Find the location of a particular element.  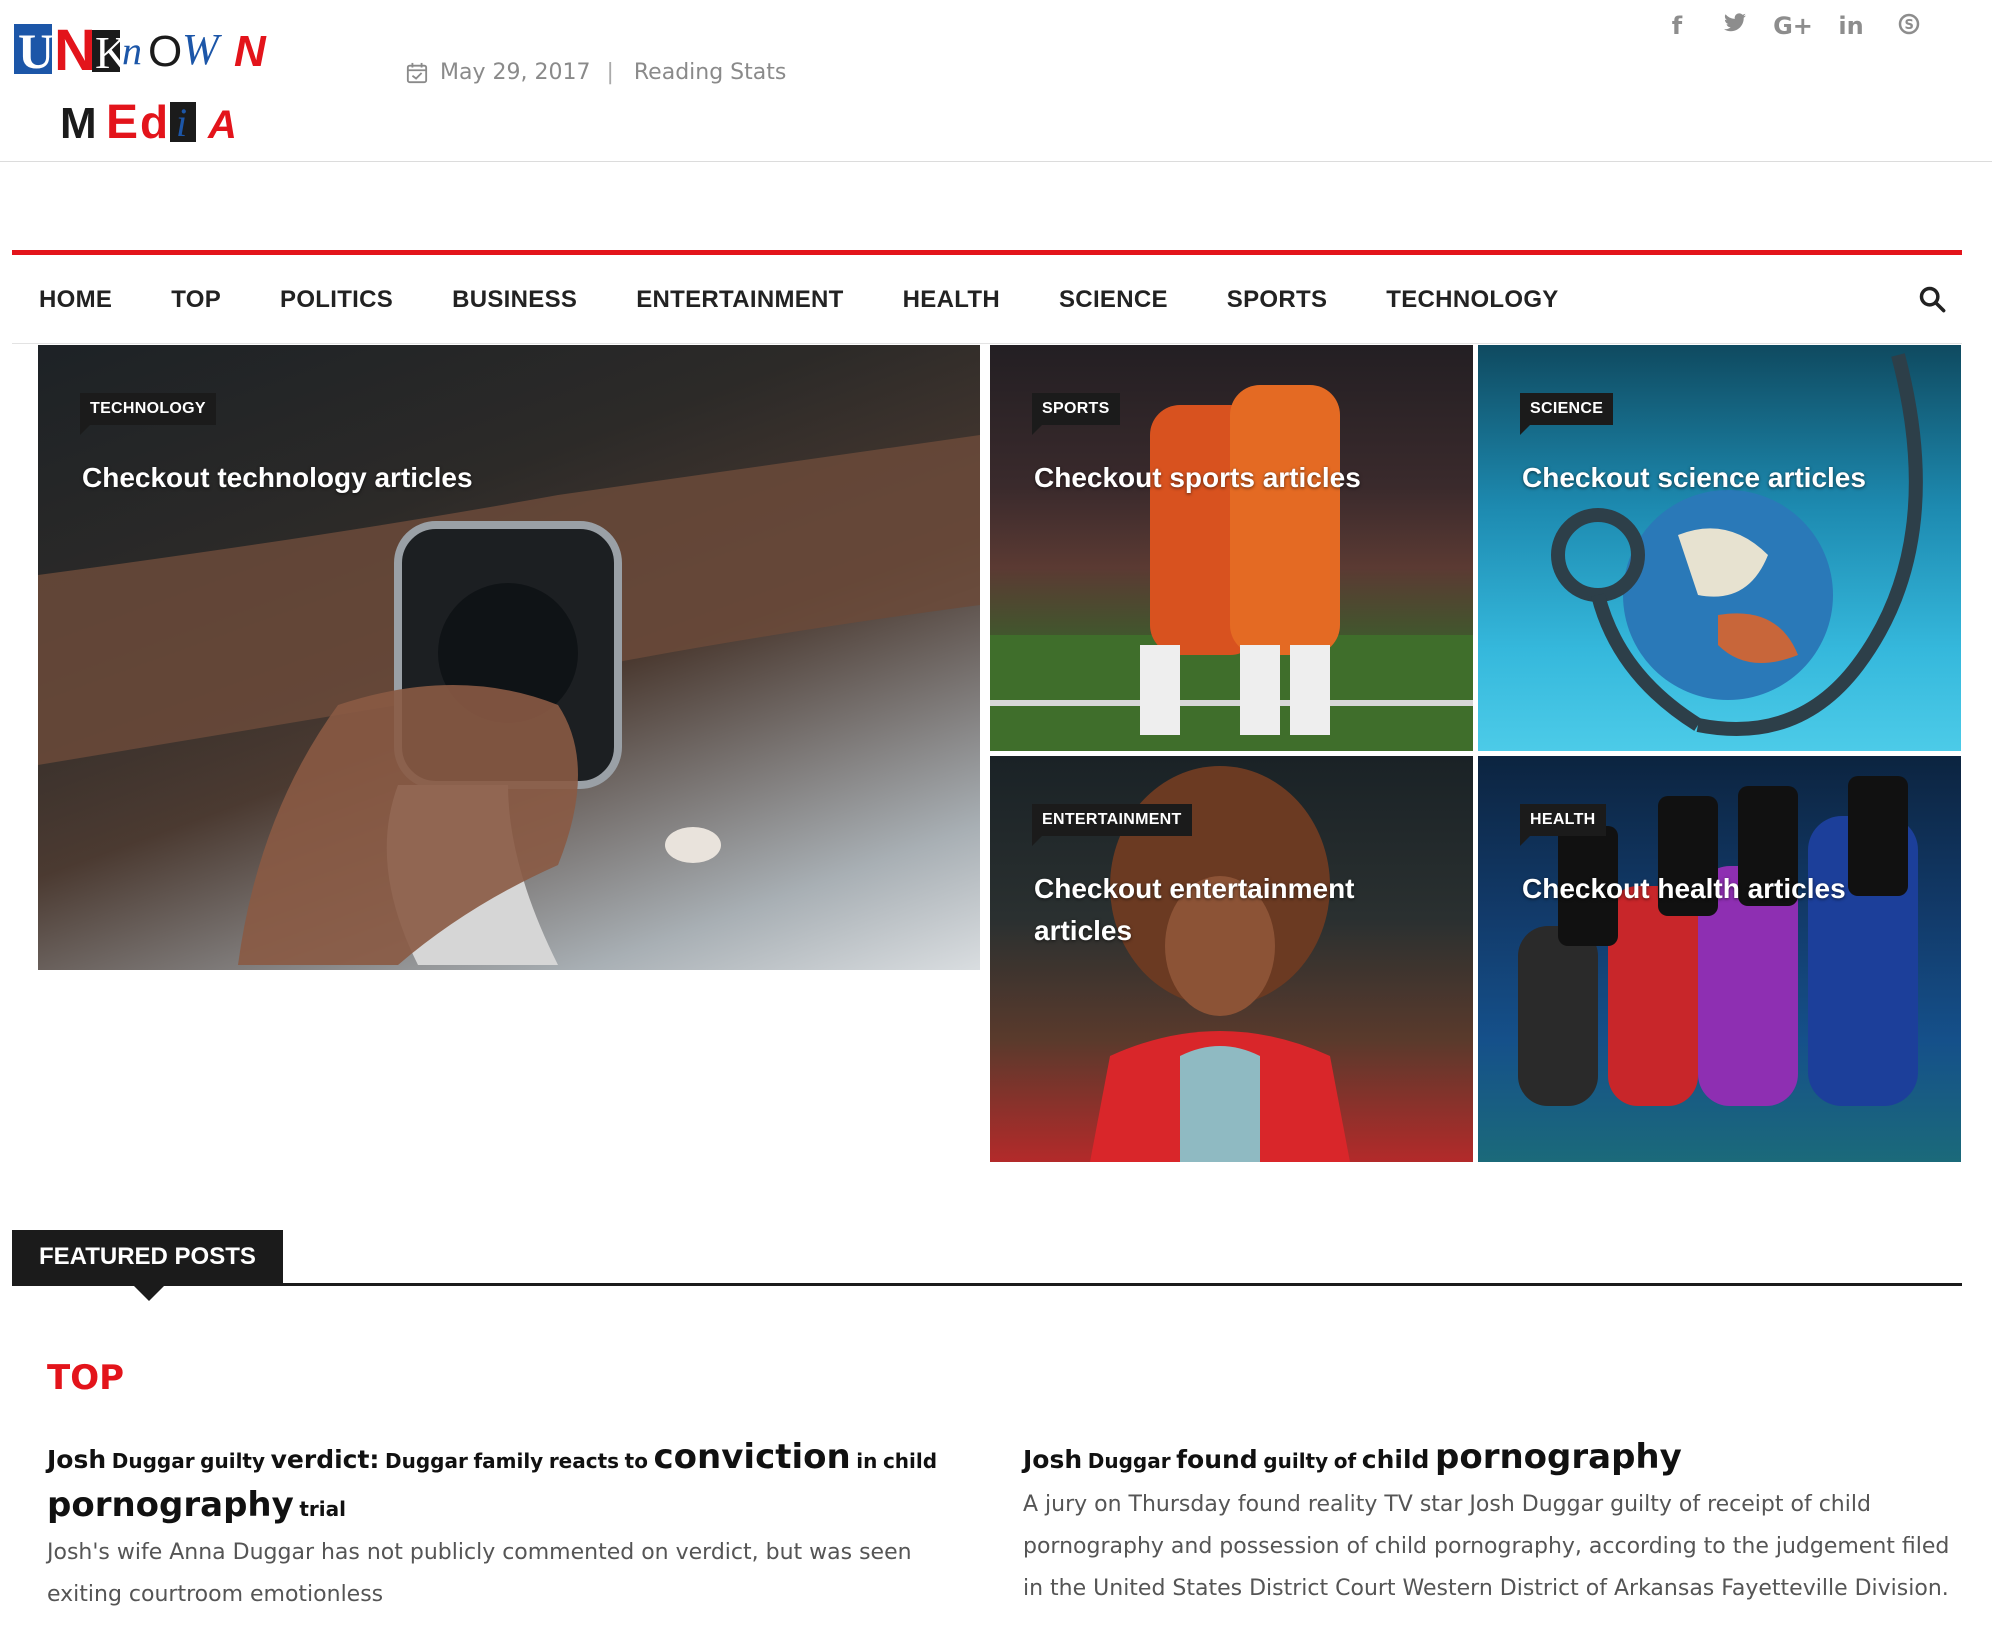

svg-text: d is located at coordinates (154, 122).